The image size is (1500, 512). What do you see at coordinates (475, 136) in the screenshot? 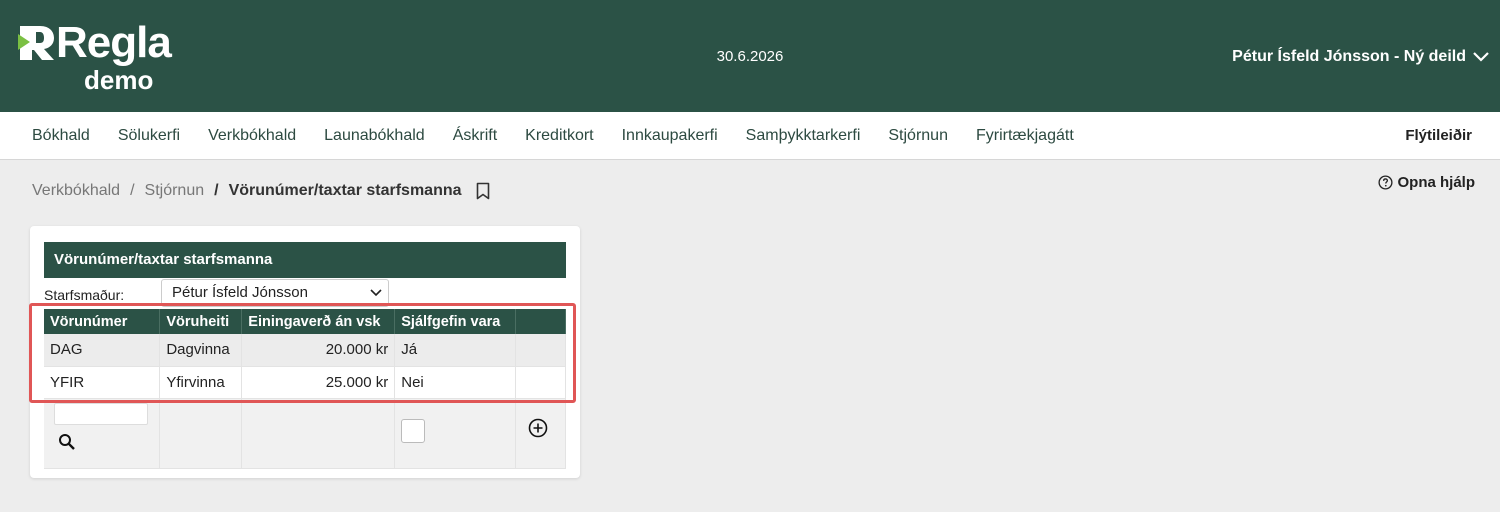
I see `nav-item-askrift: Áskrift` at bounding box center [475, 136].